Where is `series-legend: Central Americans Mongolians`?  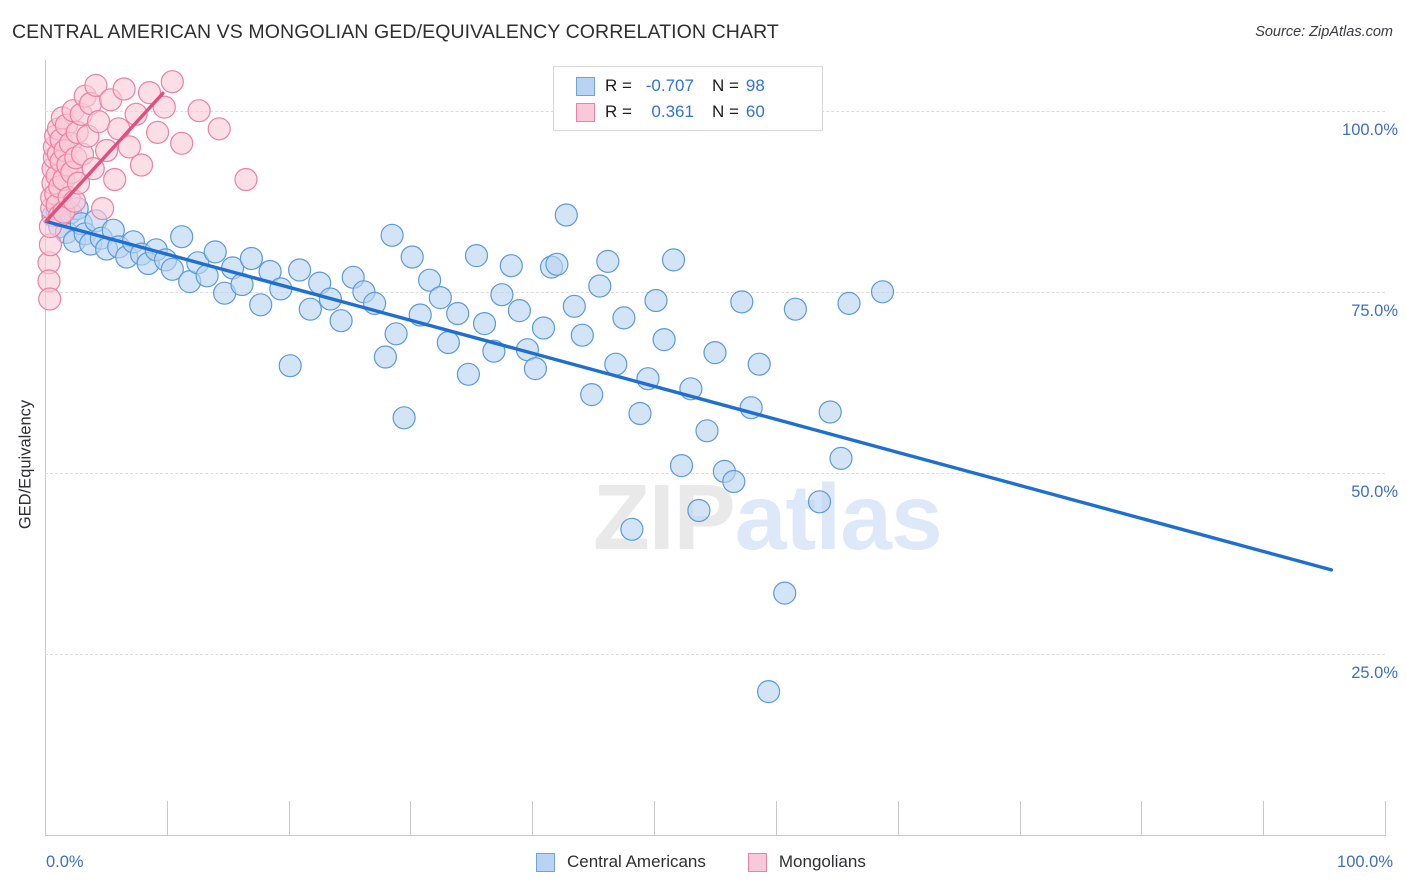
series-legend: Central Americans Mongolians is located at coordinates (701, 862).